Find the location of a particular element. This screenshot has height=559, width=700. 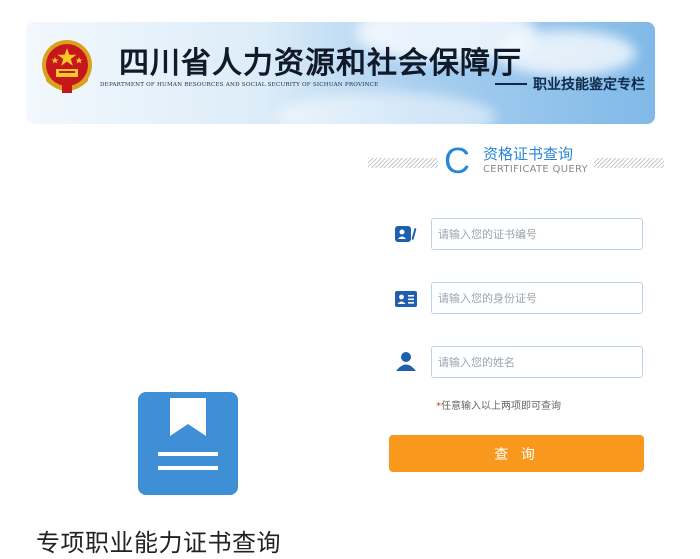

national-emblem-icon is located at coordinates (67, 66).